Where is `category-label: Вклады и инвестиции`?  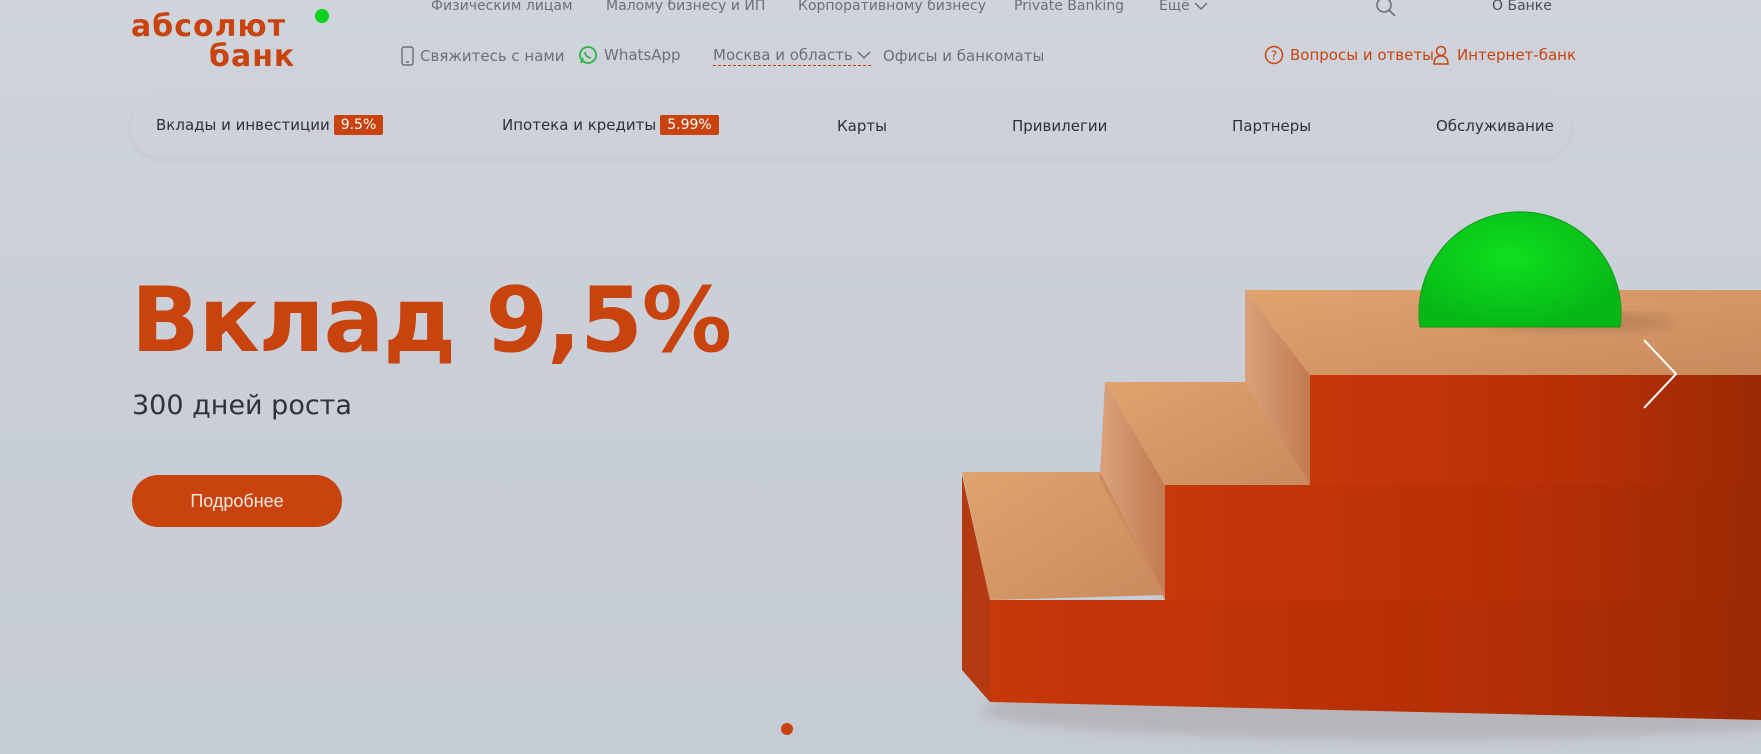 category-label: Вклады и инвестиции is located at coordinates (243, 125).